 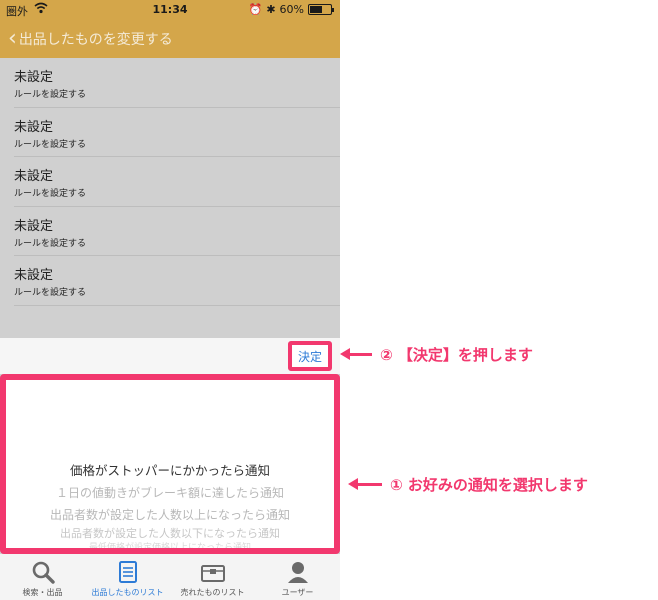 I want to click on status-bar: 圏外 11:34 ⏰ ✱ 60%, so click(x=170, y=10).